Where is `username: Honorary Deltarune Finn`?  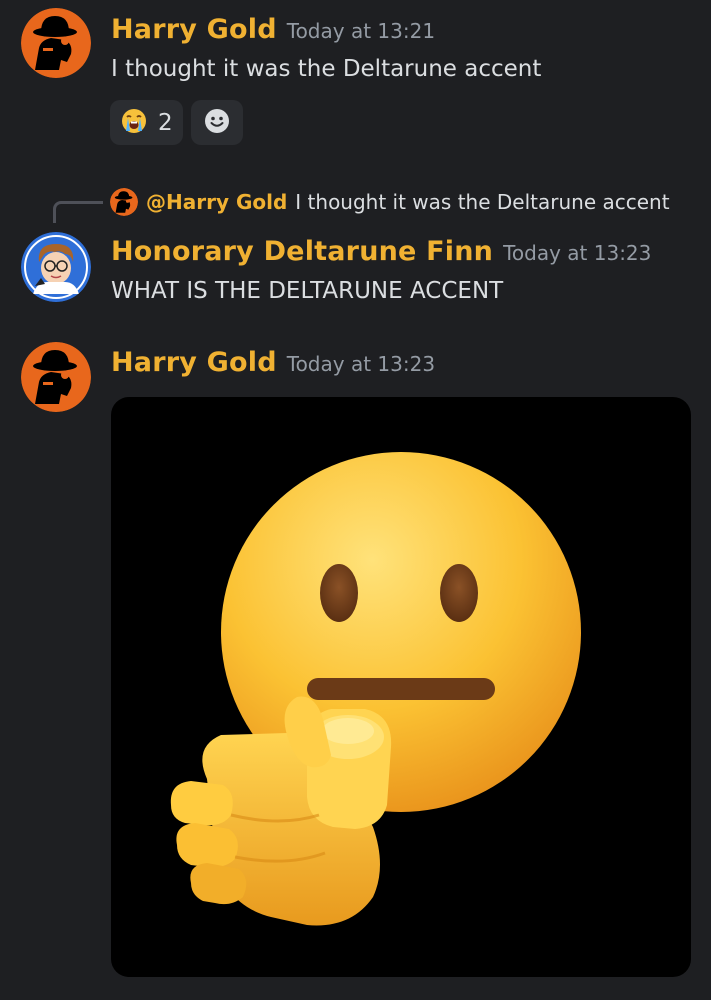
username: Honorary Deltarune Finn is located at coordinates (302, 251).